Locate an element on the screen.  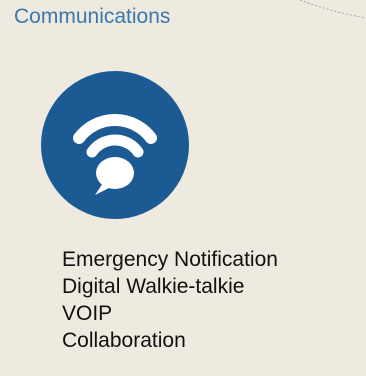
list-item: Collaboration is located at coordinates (124, 340).